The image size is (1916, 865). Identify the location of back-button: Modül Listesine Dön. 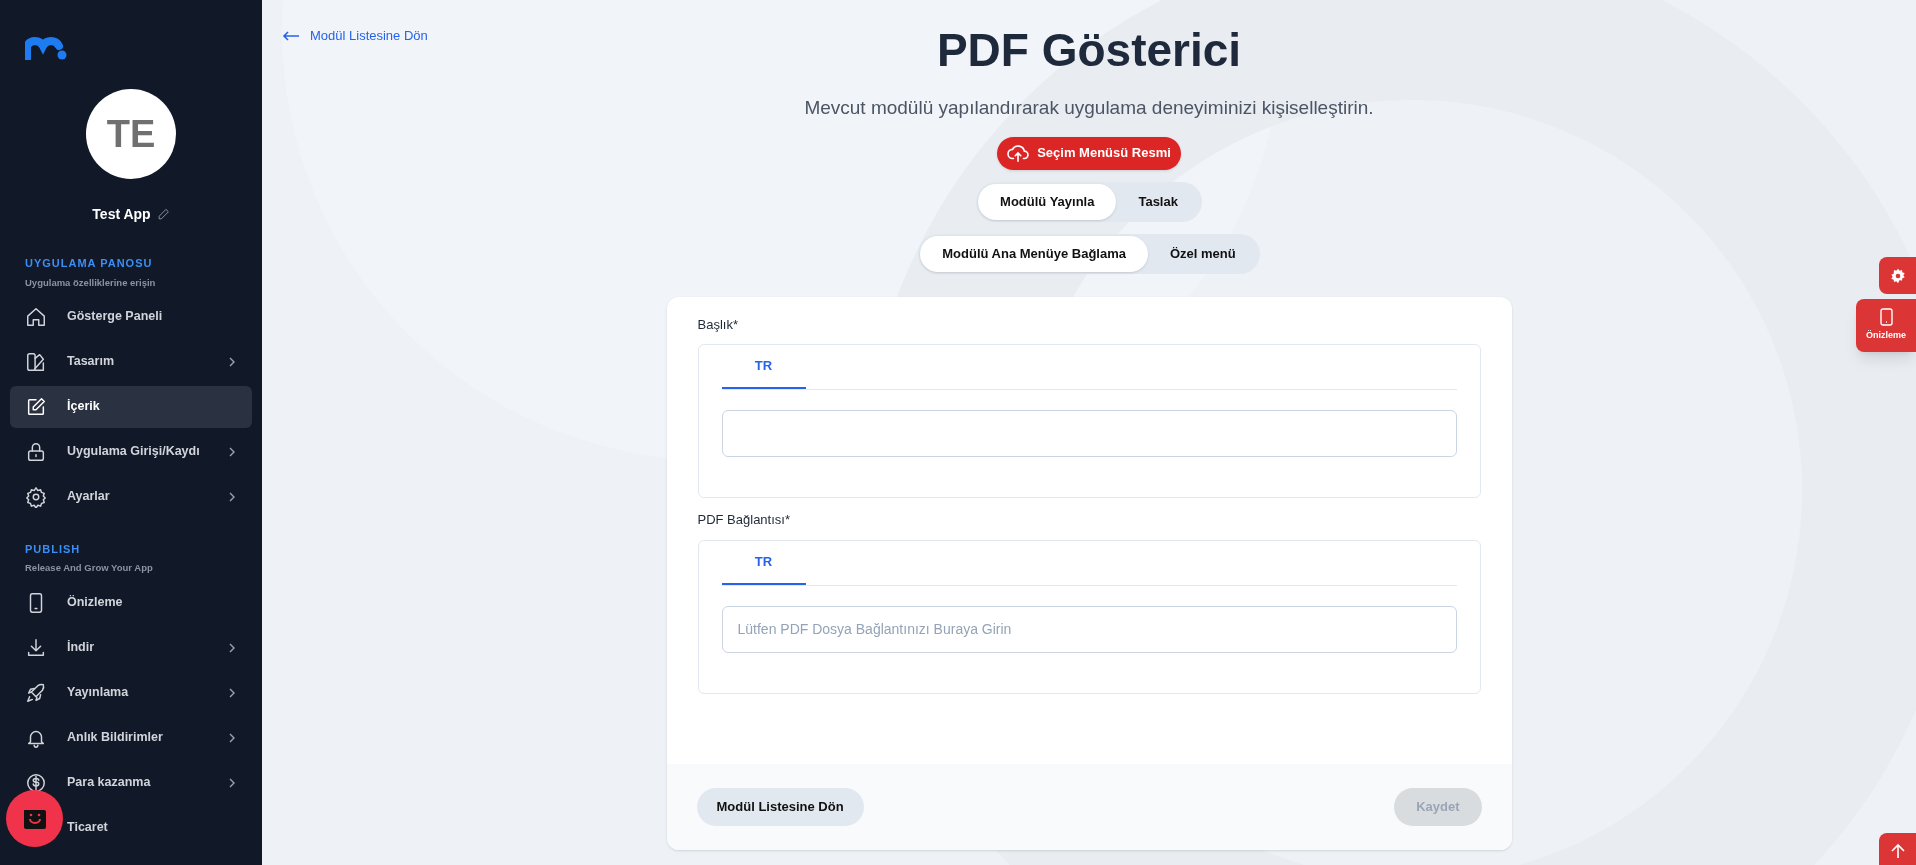
(780, 806).